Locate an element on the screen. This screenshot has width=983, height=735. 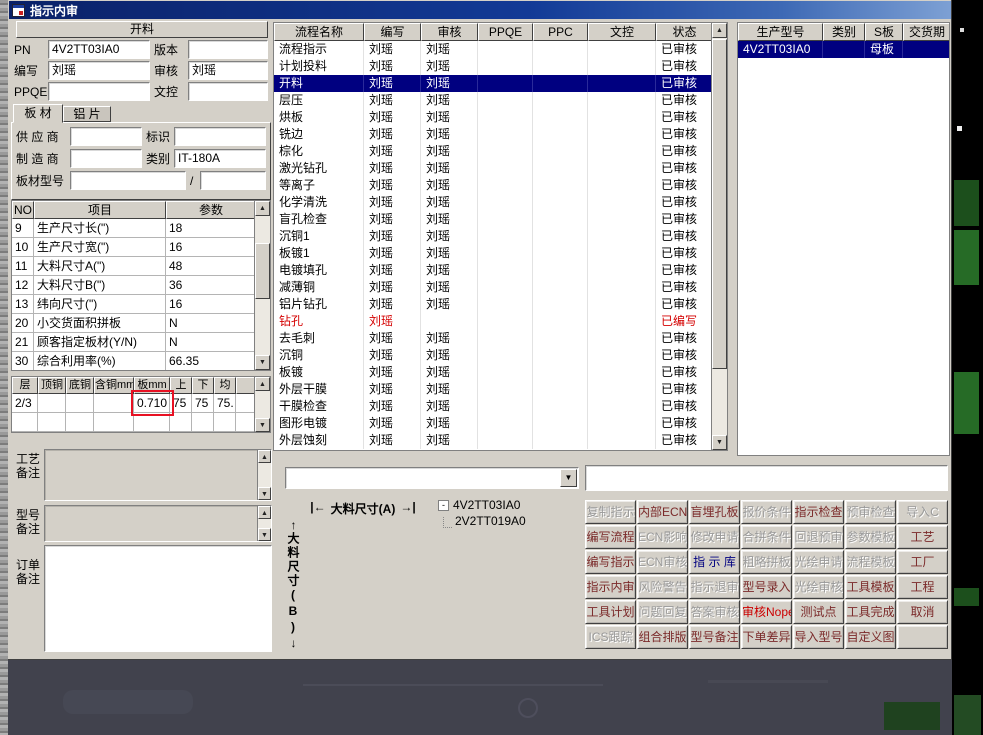
copper-scrollbar: ▲ ▼ is located at coordinates (262, 404).